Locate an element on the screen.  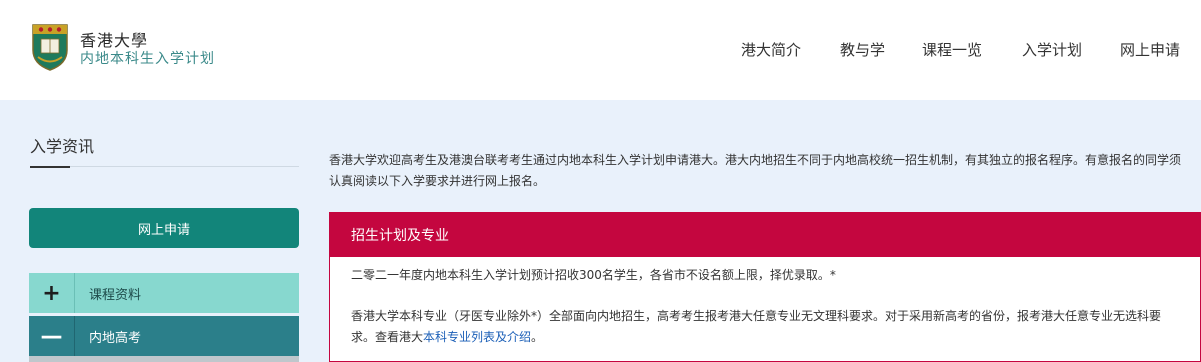
nav-about-hku: 港大简介 is located at coordinates (771, 49).